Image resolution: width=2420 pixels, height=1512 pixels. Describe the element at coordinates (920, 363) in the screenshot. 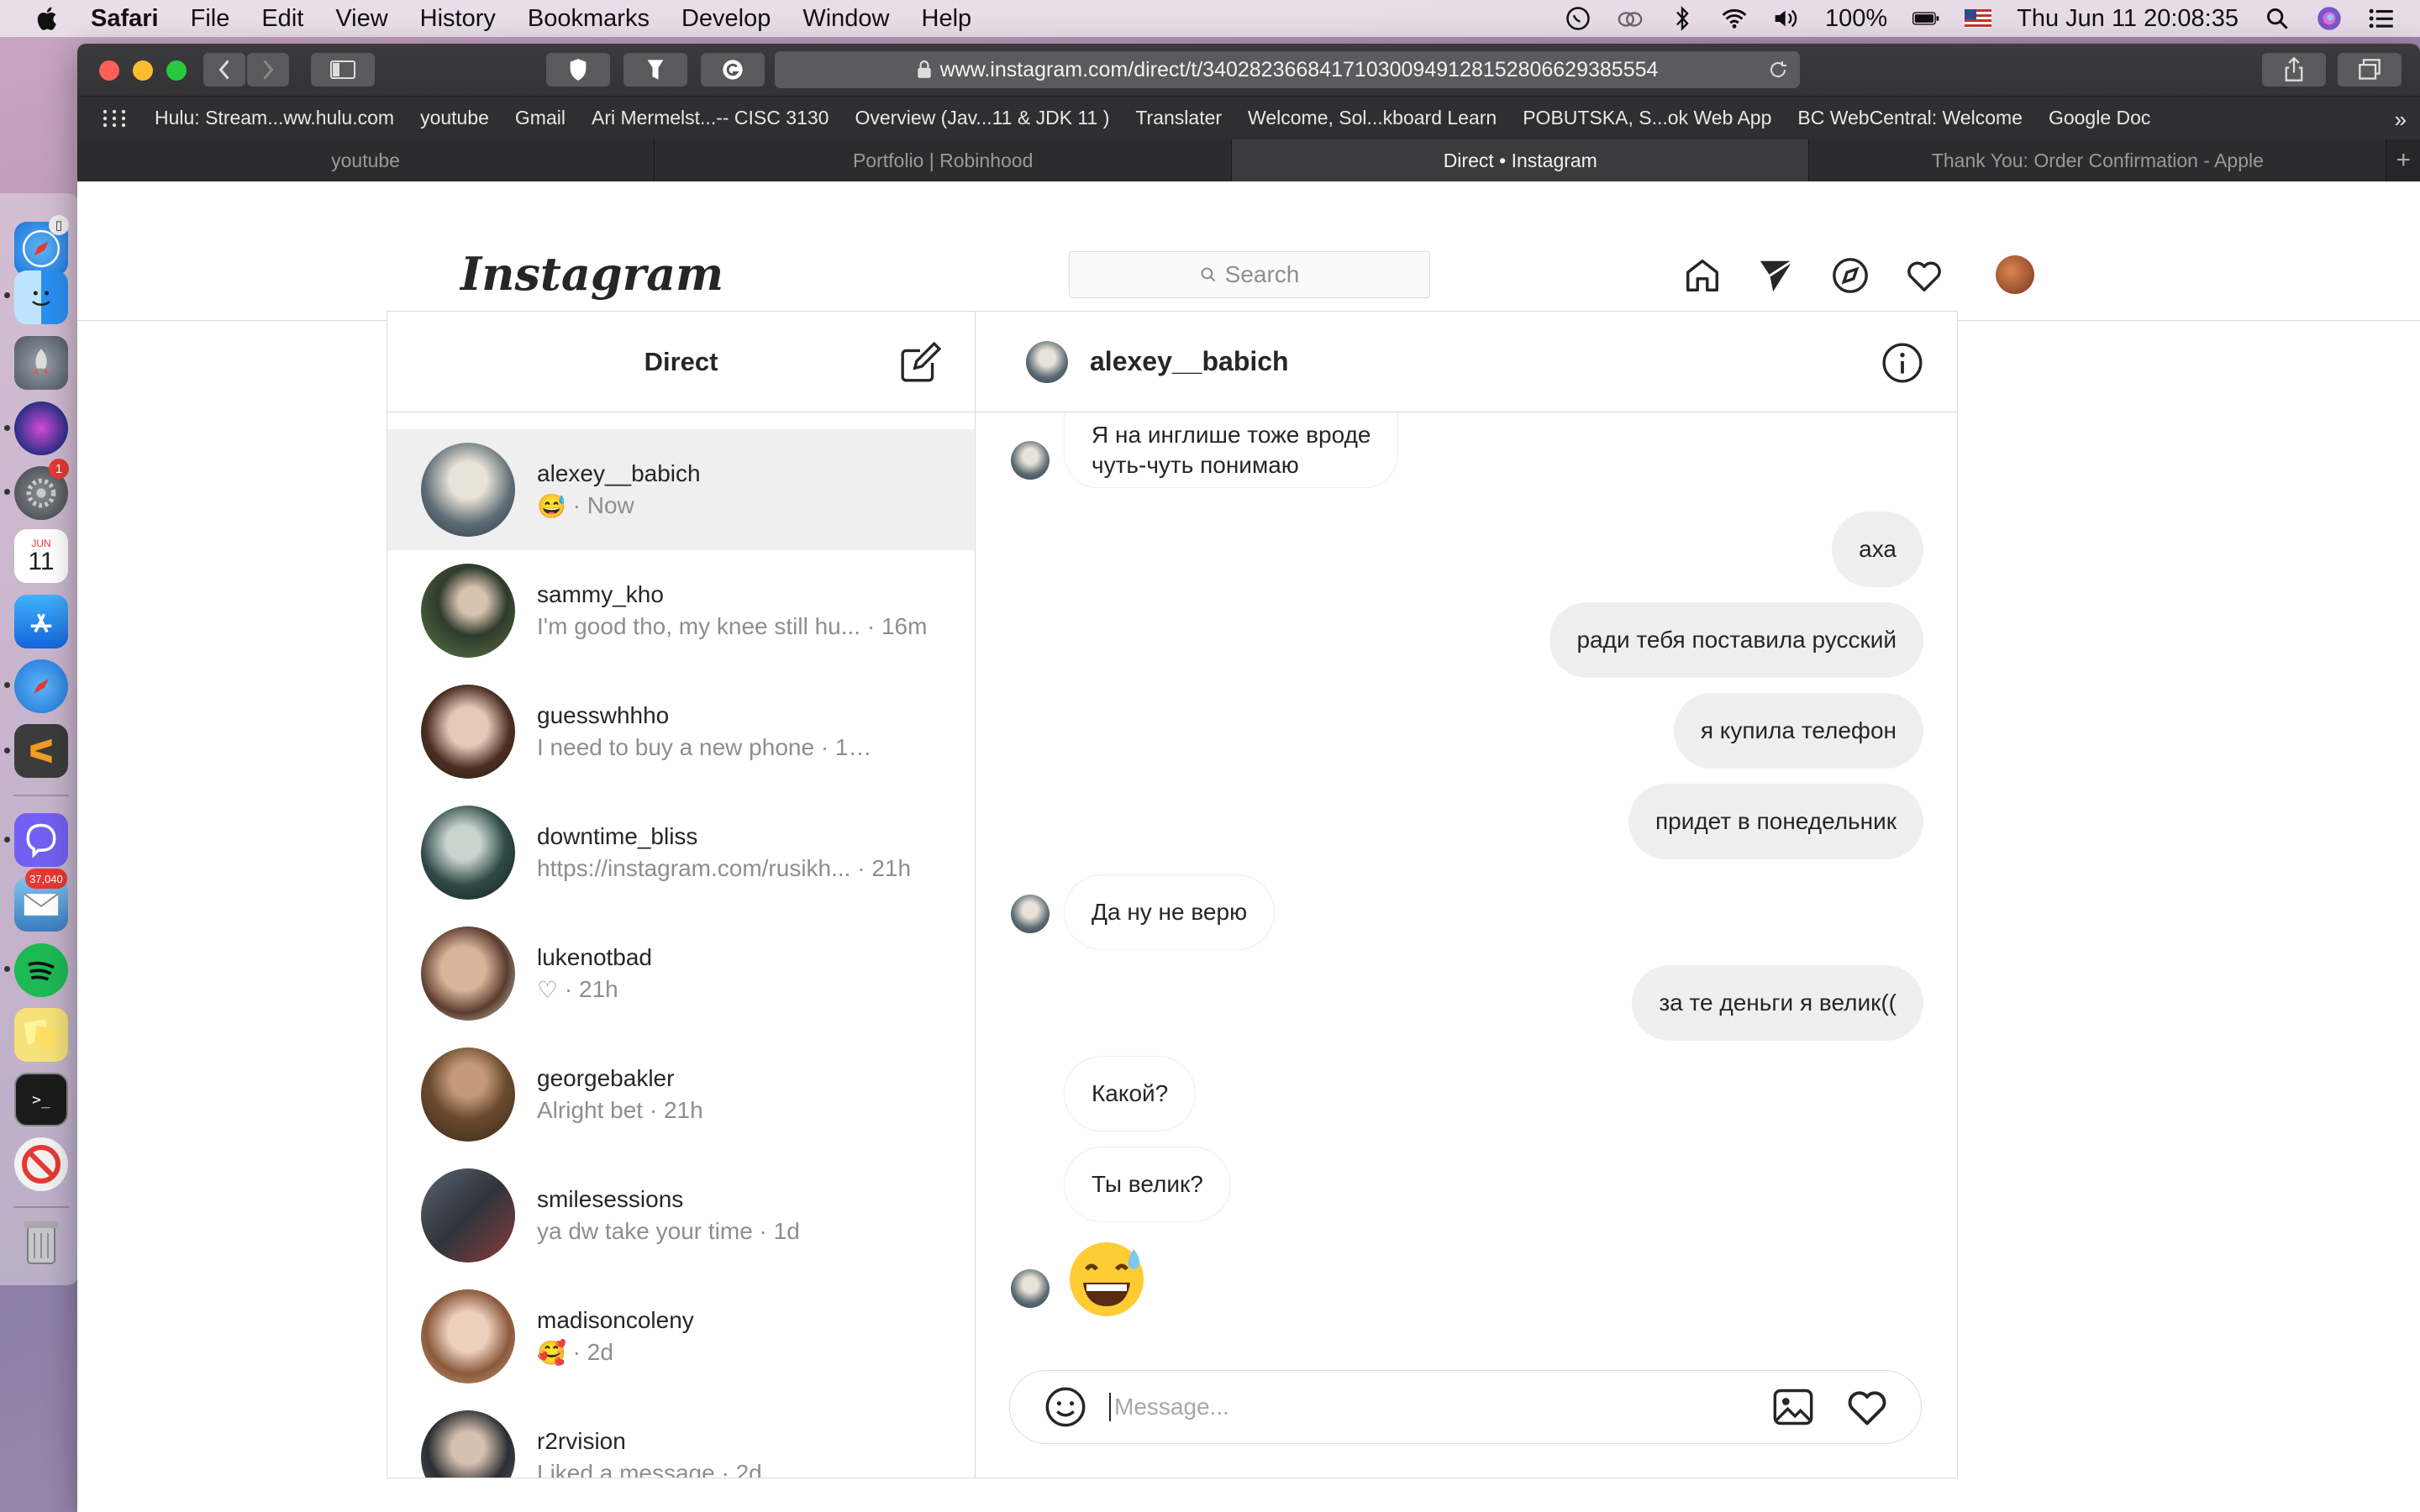

I see `new-message-button` at that location.